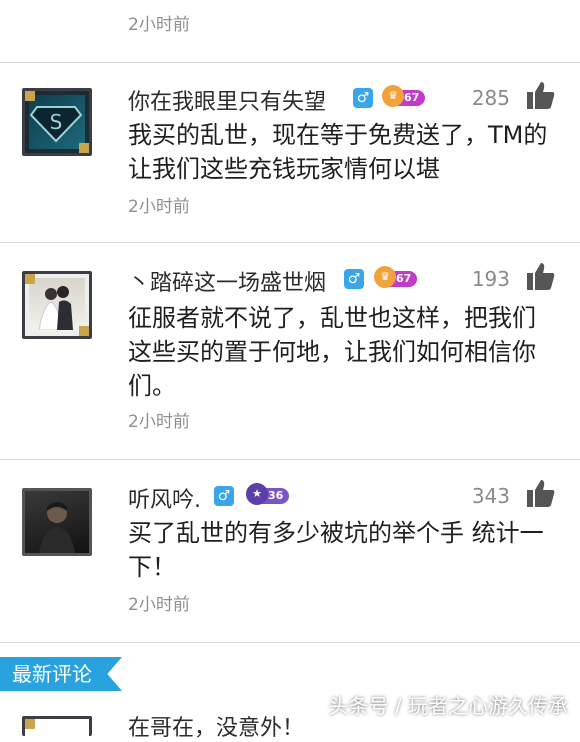 This screenshot has height=742, width=580. I want to click on comment-text: 我买的乱世，现在等于免费送了，TM的 让我们这些充钱玩家情何以堪, so click(338, 152).